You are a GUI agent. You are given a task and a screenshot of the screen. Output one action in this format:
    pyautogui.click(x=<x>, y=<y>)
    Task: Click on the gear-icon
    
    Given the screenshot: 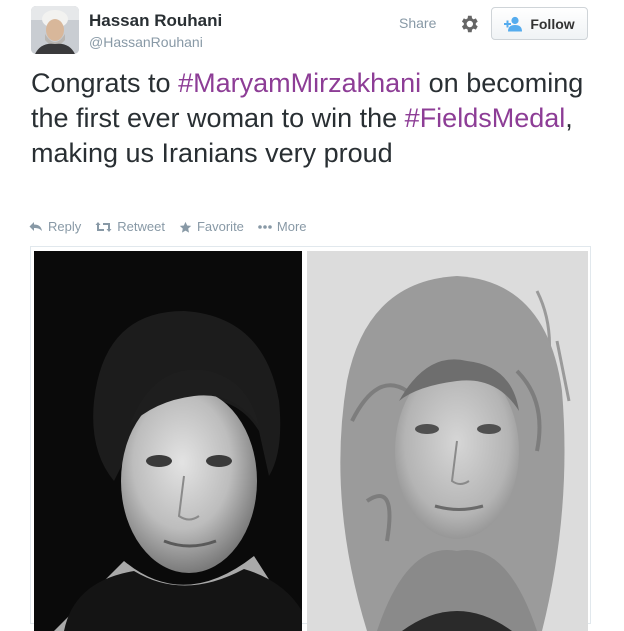 What is the action you would take?
    pyautogui.click(x=469, y=24)
    